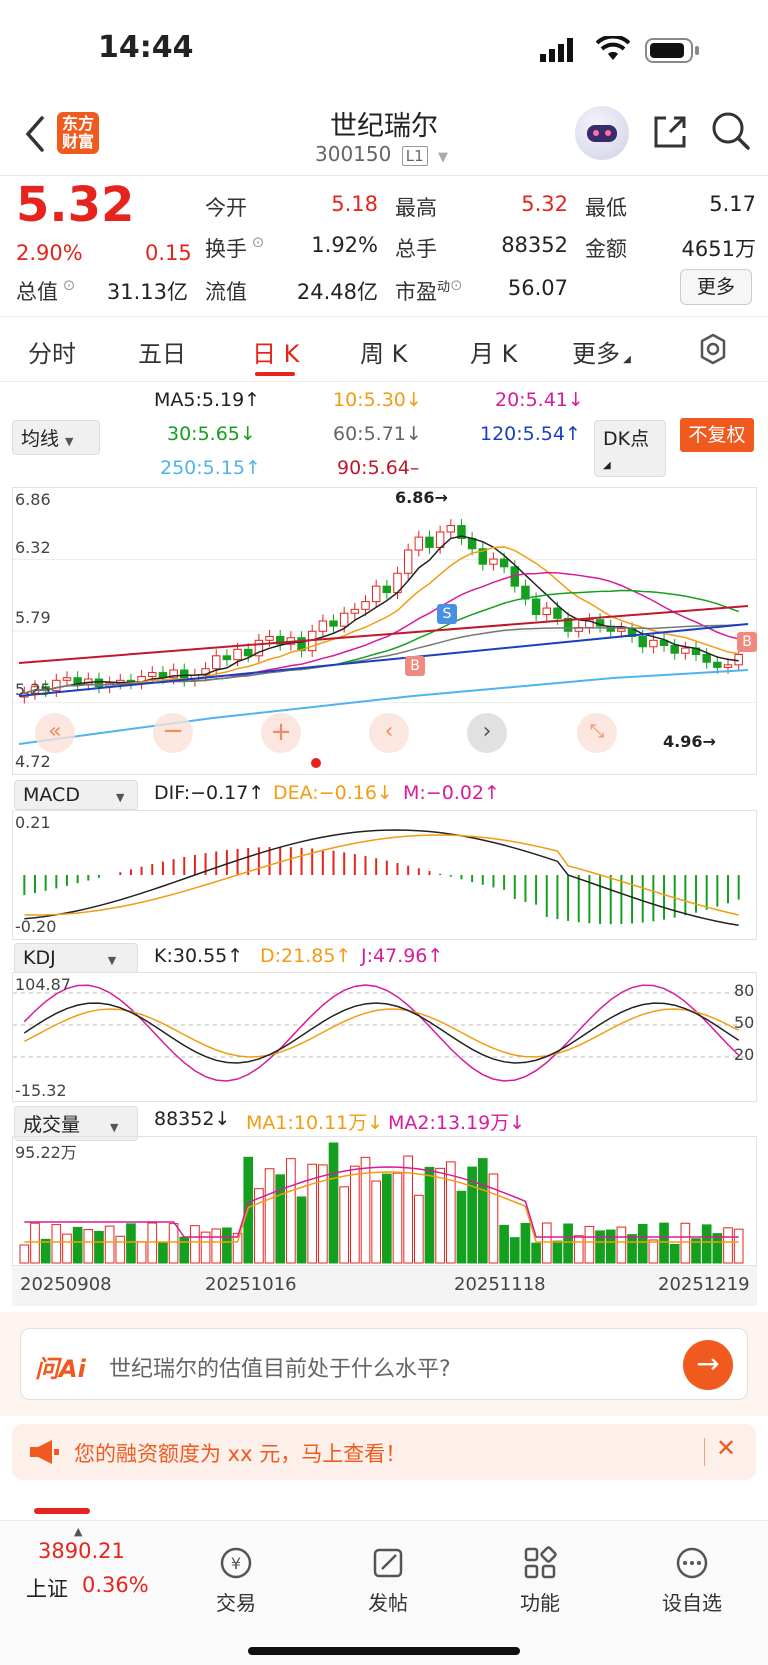 This screenshot has height=1665, width=768. What do you see at coordinates (52, 351) in the screenshot?
I see `tab-intraday: 分时` at bounding box center [52, 351].